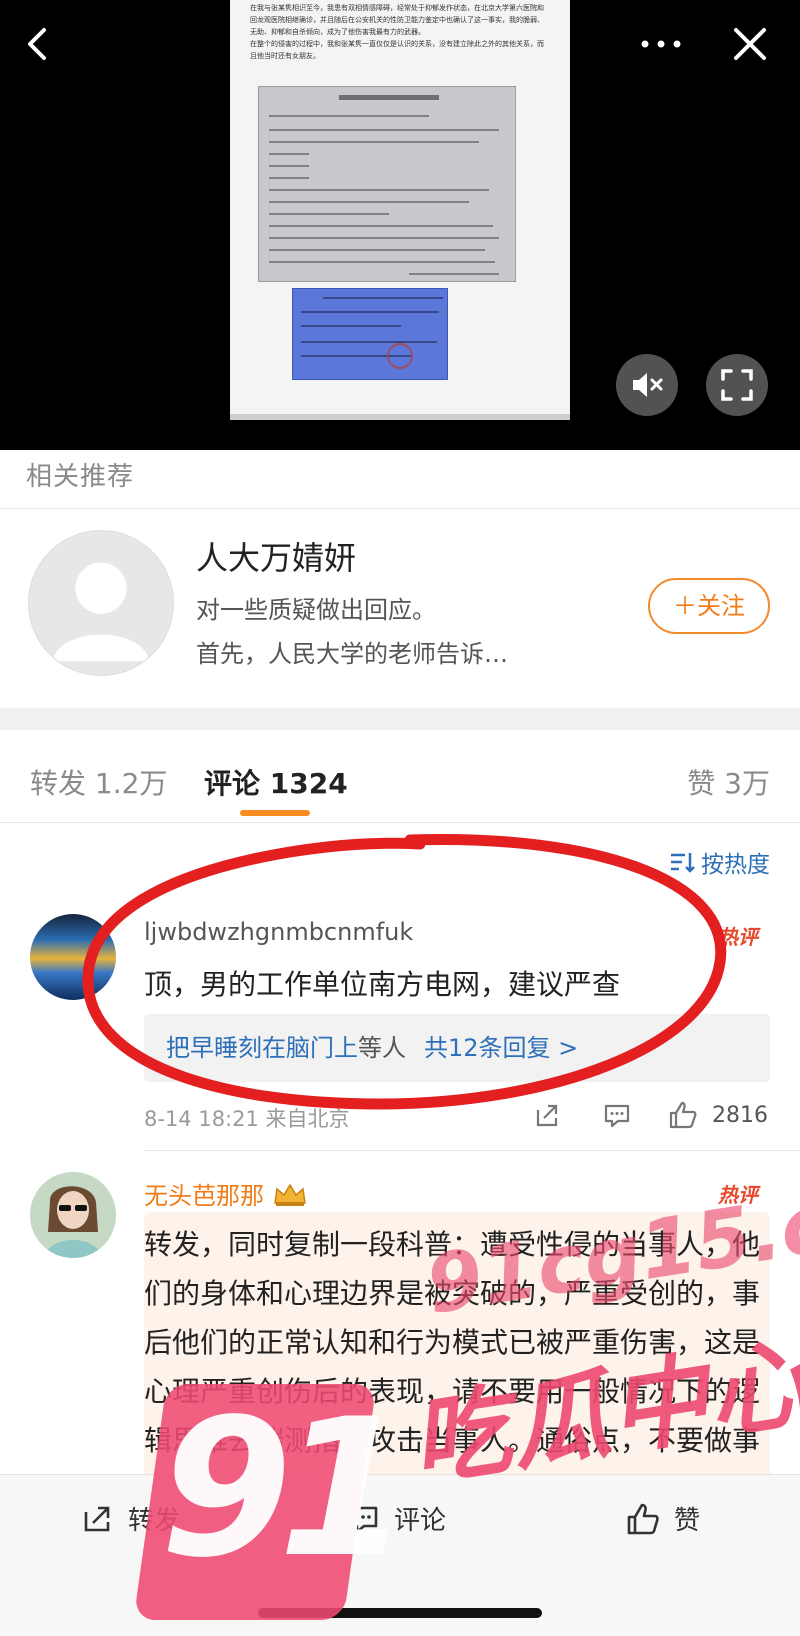 The width and height of the screenshot is (800, 1636). What do you see at coordinates (382, 1048) in the screenshot?
I see `reply-connector: 等人` at bounding box center [382, 1048].